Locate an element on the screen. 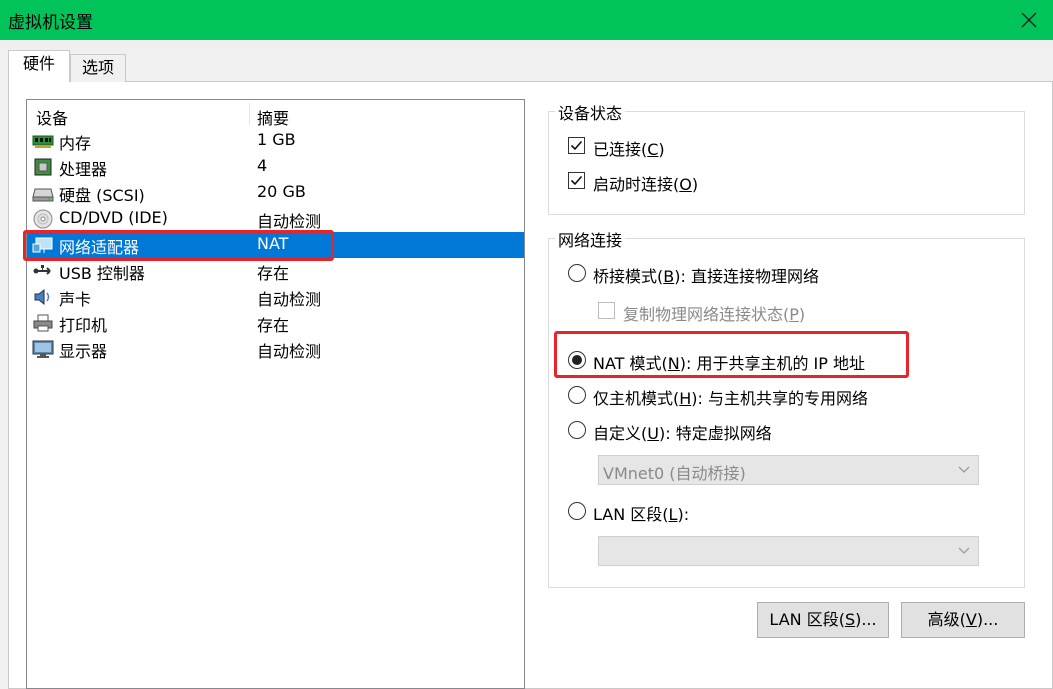  connect-at-power-on-label: 启动时连接(O) is located at coordinates (645, 183).